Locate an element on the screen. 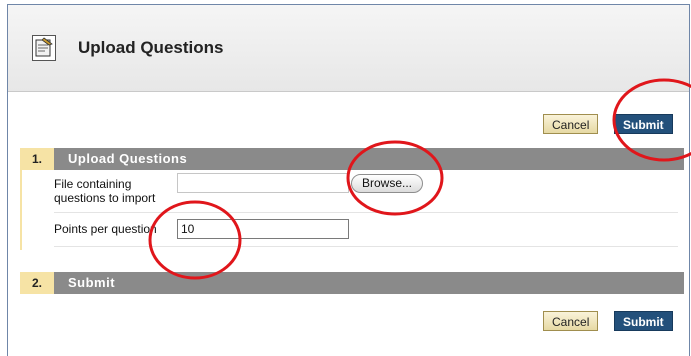 This screenshot has height=356, width=691. cancel-button-bottom: Cancel is located at coordinates (571, 321).